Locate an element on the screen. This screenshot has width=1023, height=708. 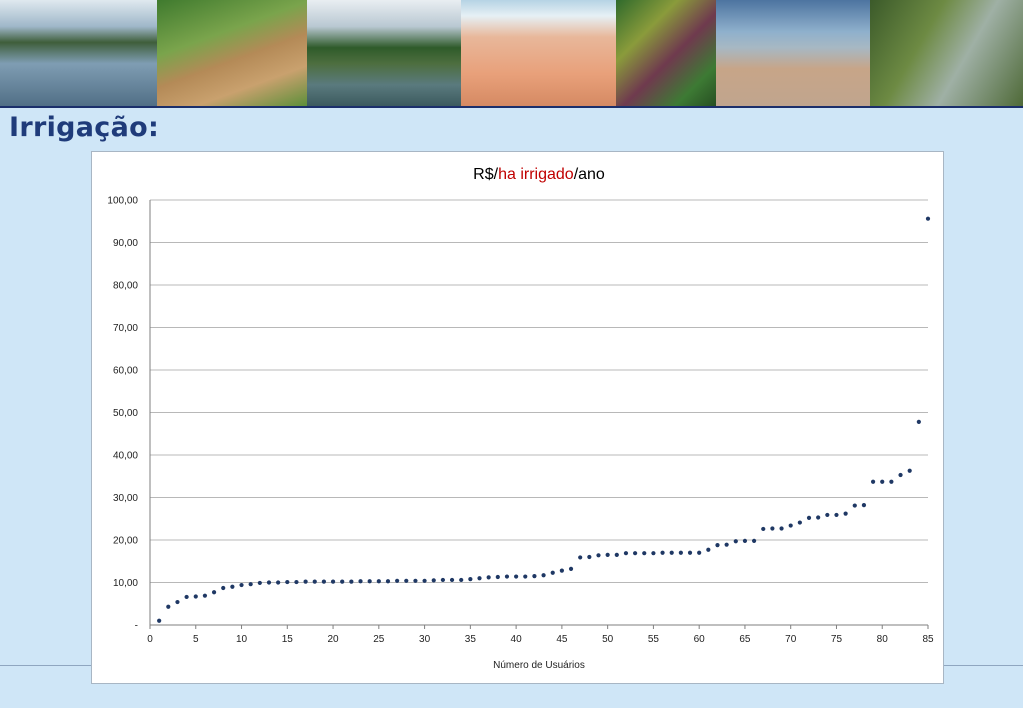
y-tick-label: - is located at coordinates (136, 626).